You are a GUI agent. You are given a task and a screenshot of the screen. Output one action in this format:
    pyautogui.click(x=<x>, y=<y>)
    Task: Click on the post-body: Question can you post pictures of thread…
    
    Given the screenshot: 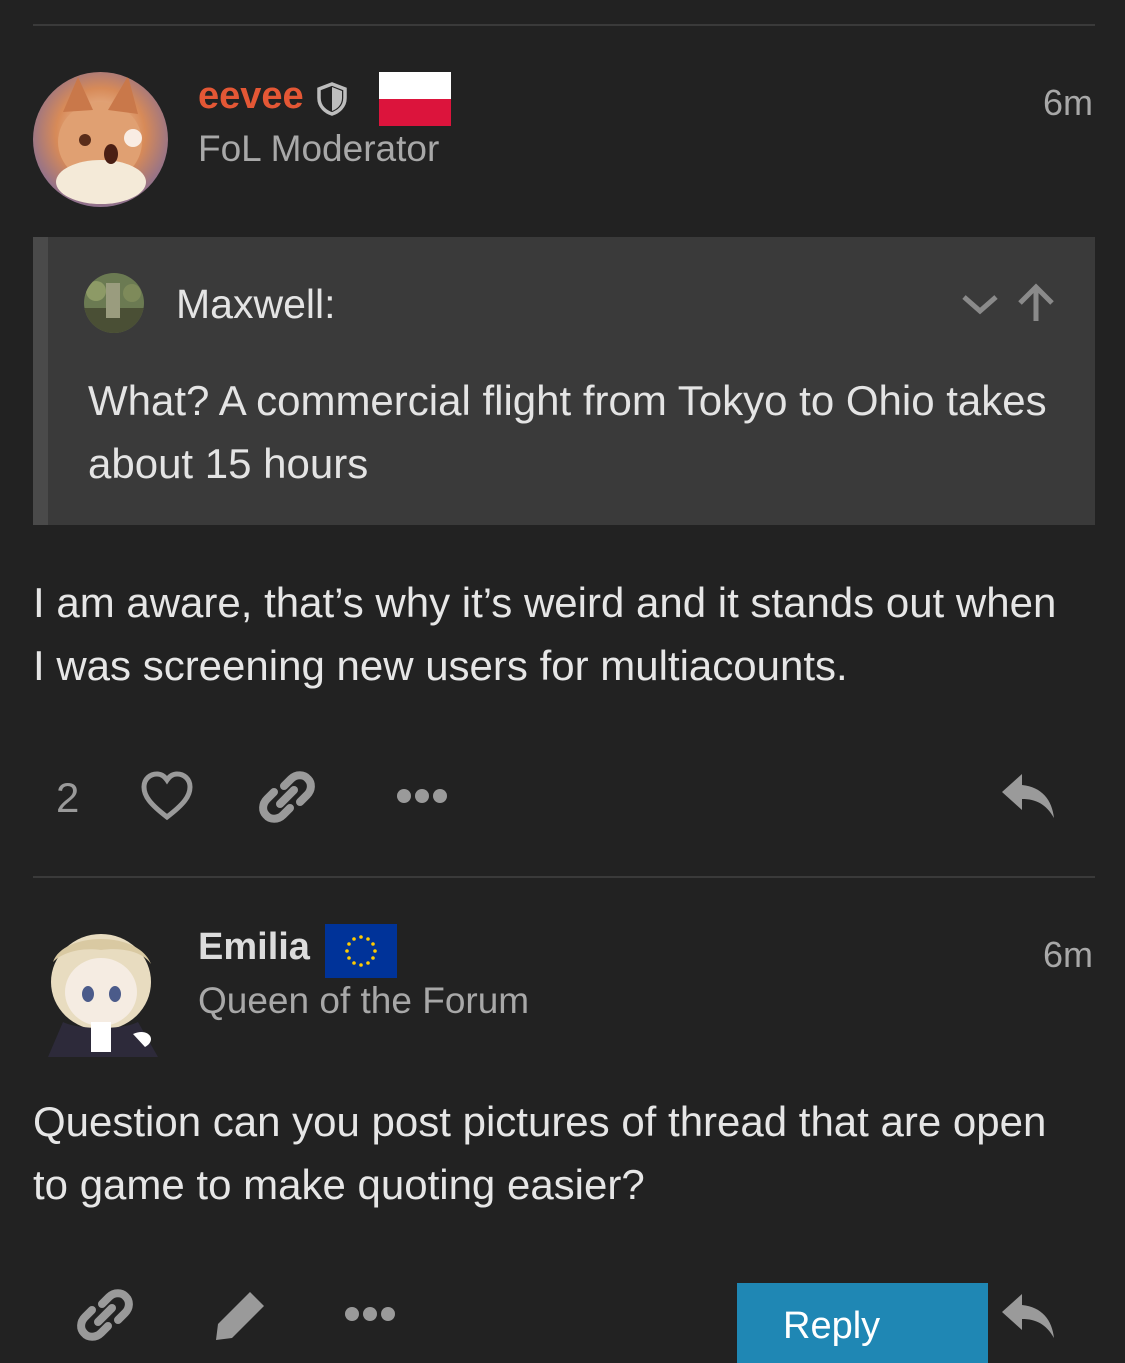 What is the action you would take?
    pyautogui.click(x=540, y=1153)
    